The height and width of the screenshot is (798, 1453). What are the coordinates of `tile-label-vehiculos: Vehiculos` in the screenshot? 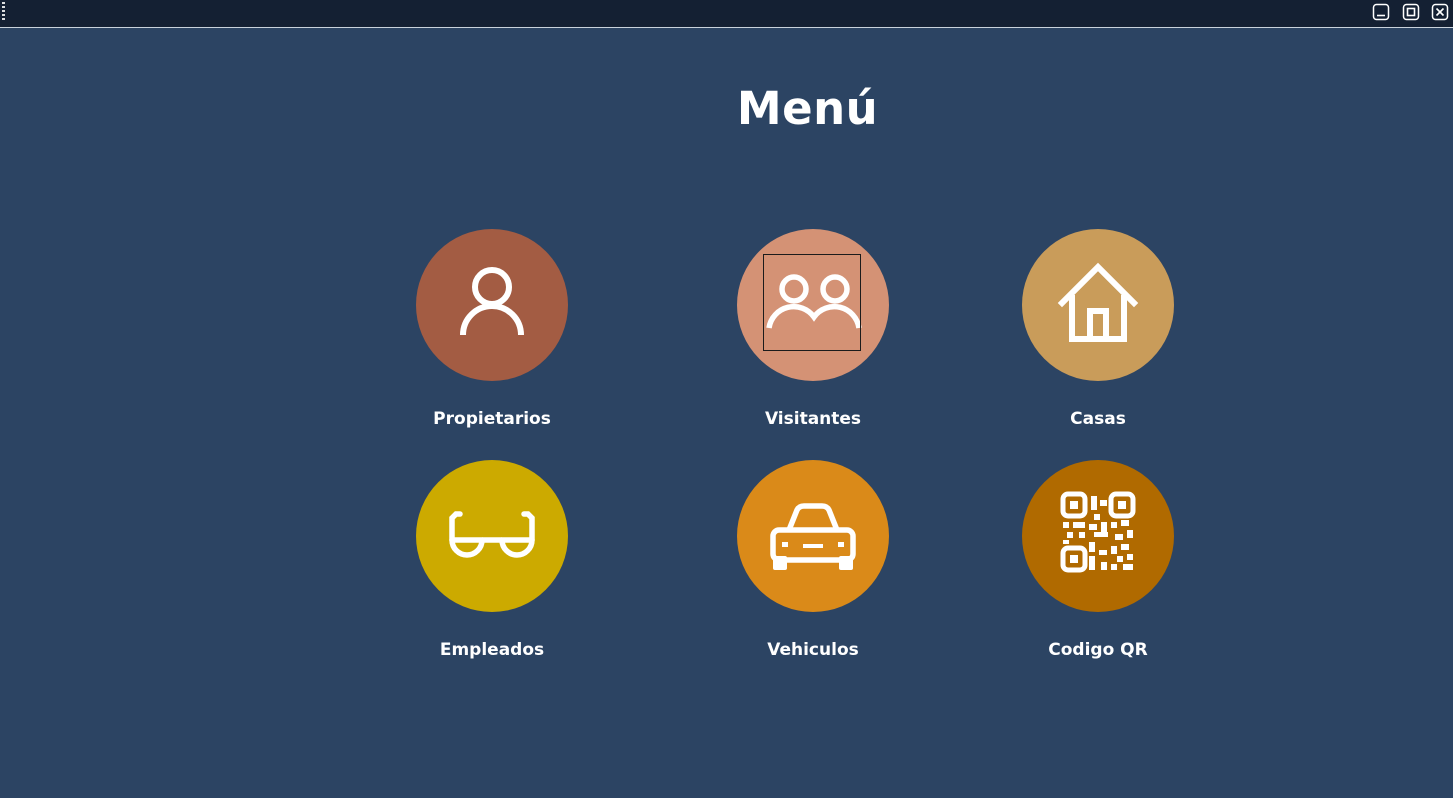 It's located at (813, 650).